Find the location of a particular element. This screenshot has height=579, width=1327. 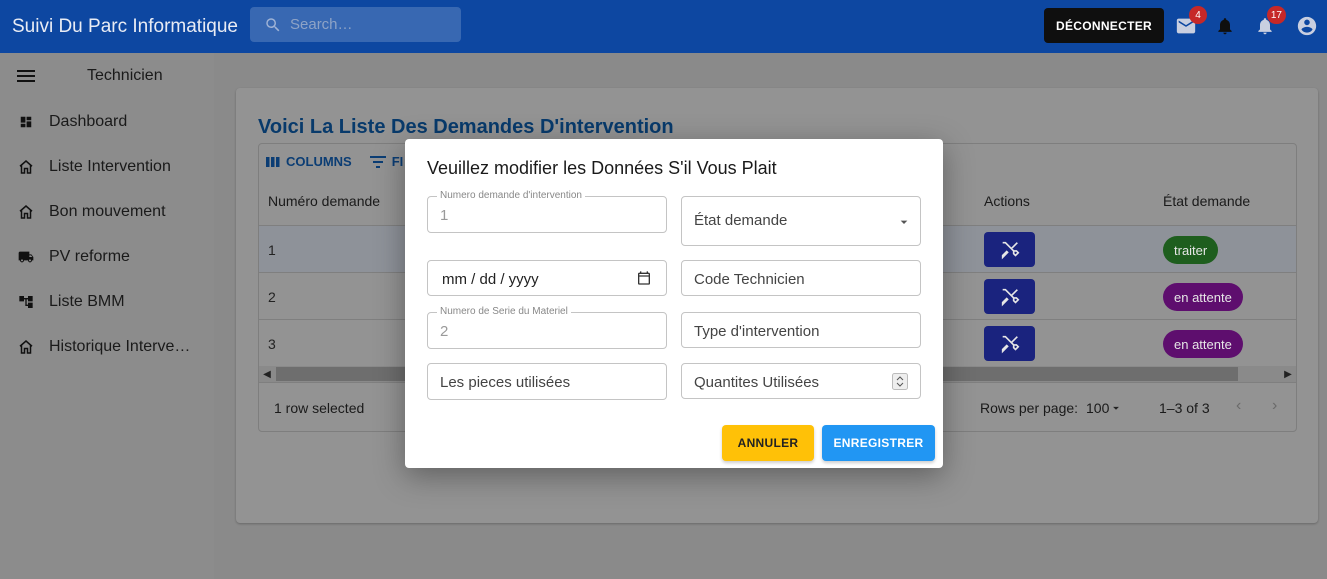

sidebar-item-liste-bmm: Liste BMM is located at coordinates (107, 301).